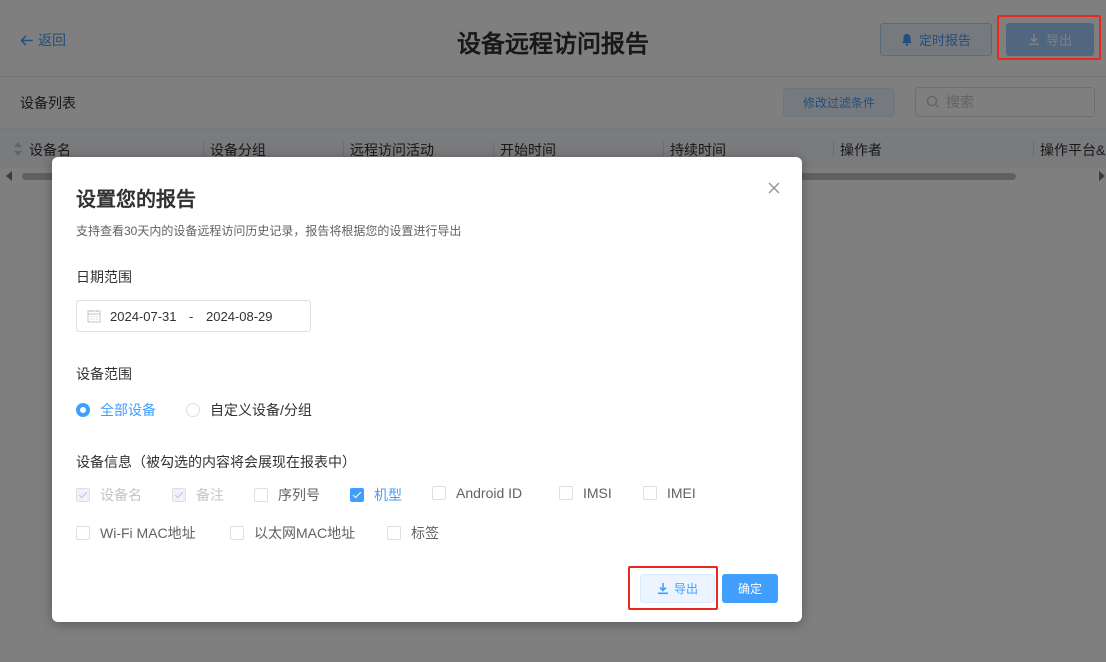  I want to click on dialog-export-button: 导出, so click(677, 588).